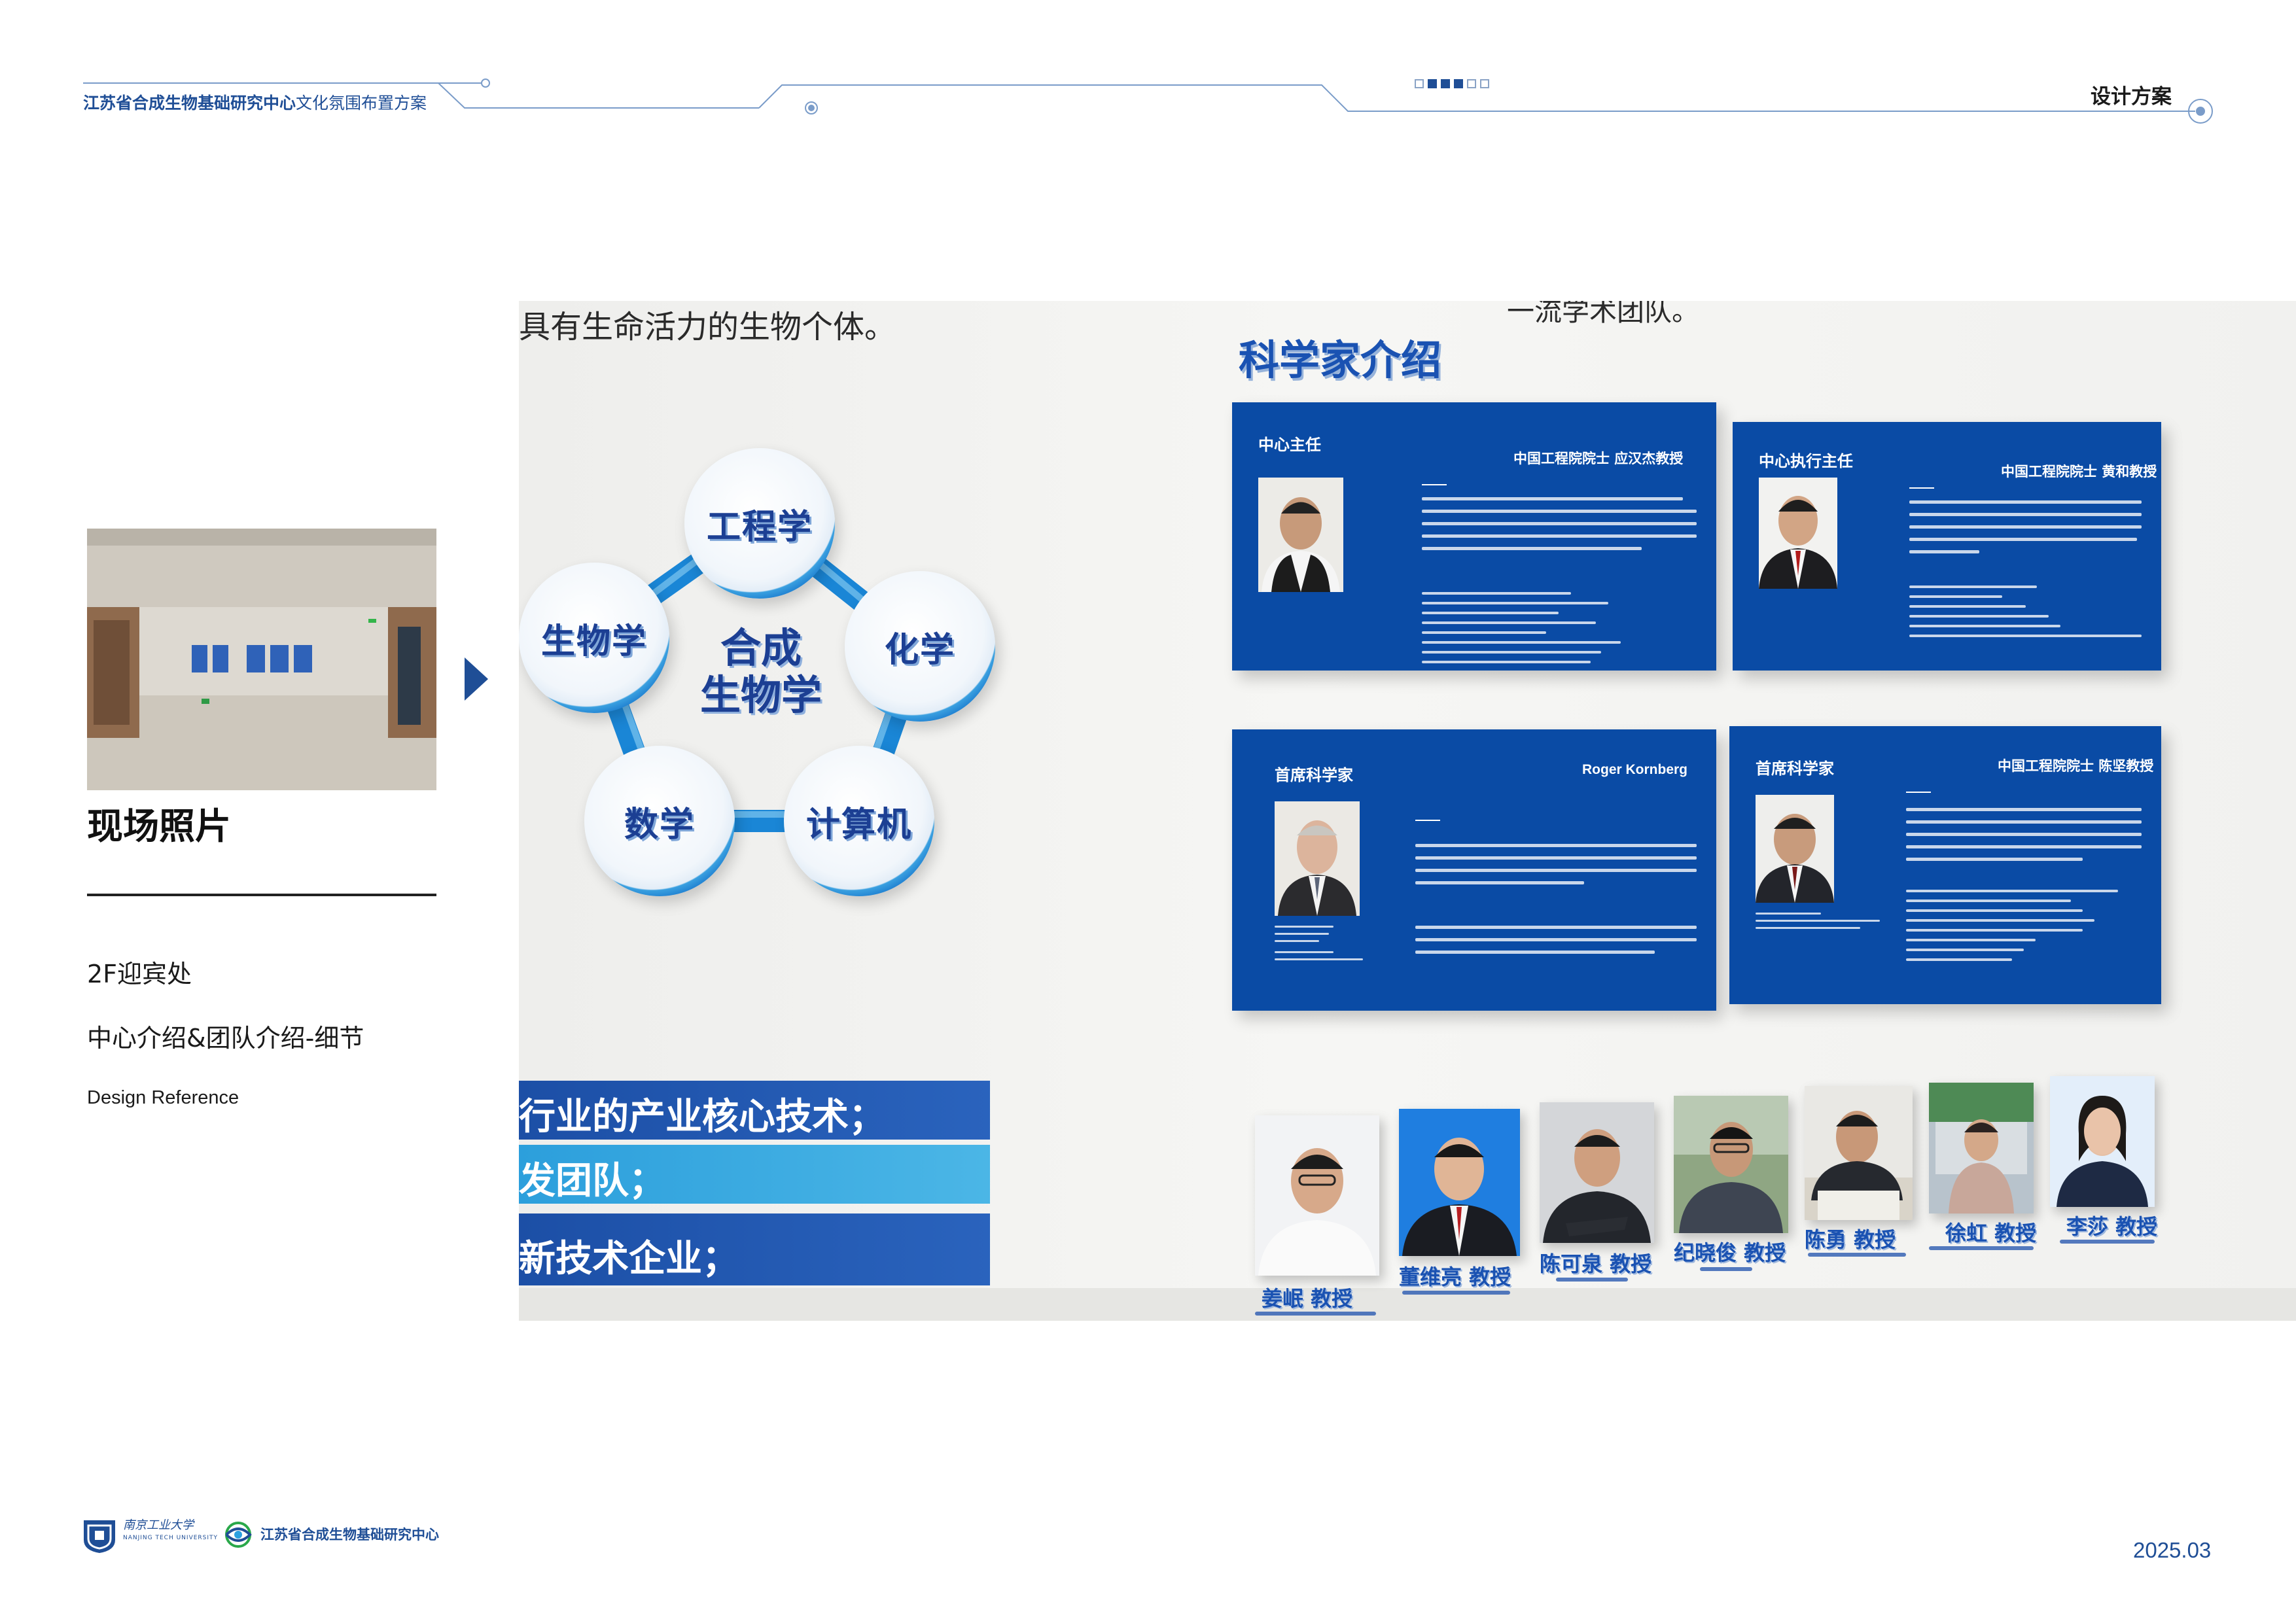 This screenshot has width=2296, height=1623. What do you see at coordinates (1850, 1239) in the screenshot?
I see `professor-name: 陈勇 教授` at bounding box center [1850, 1239].